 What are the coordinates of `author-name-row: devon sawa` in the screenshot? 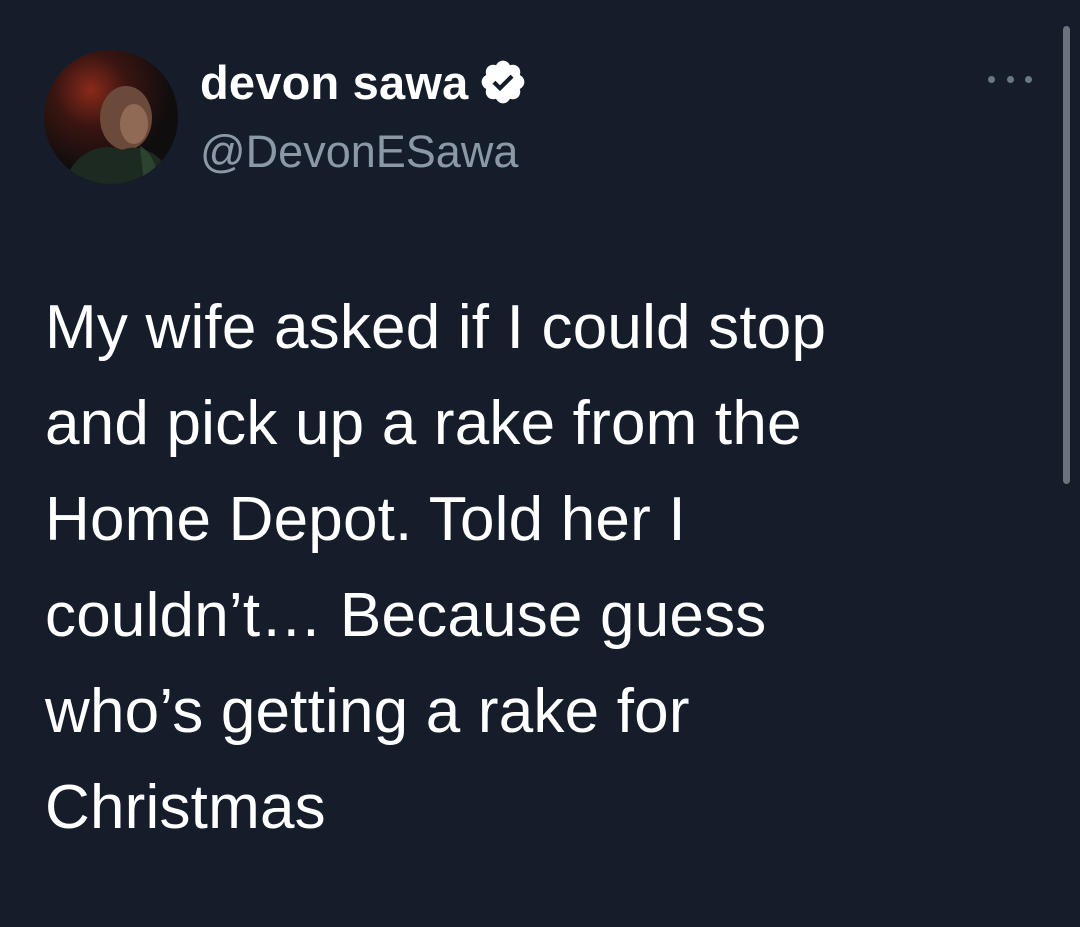 It's located at (364, 82).